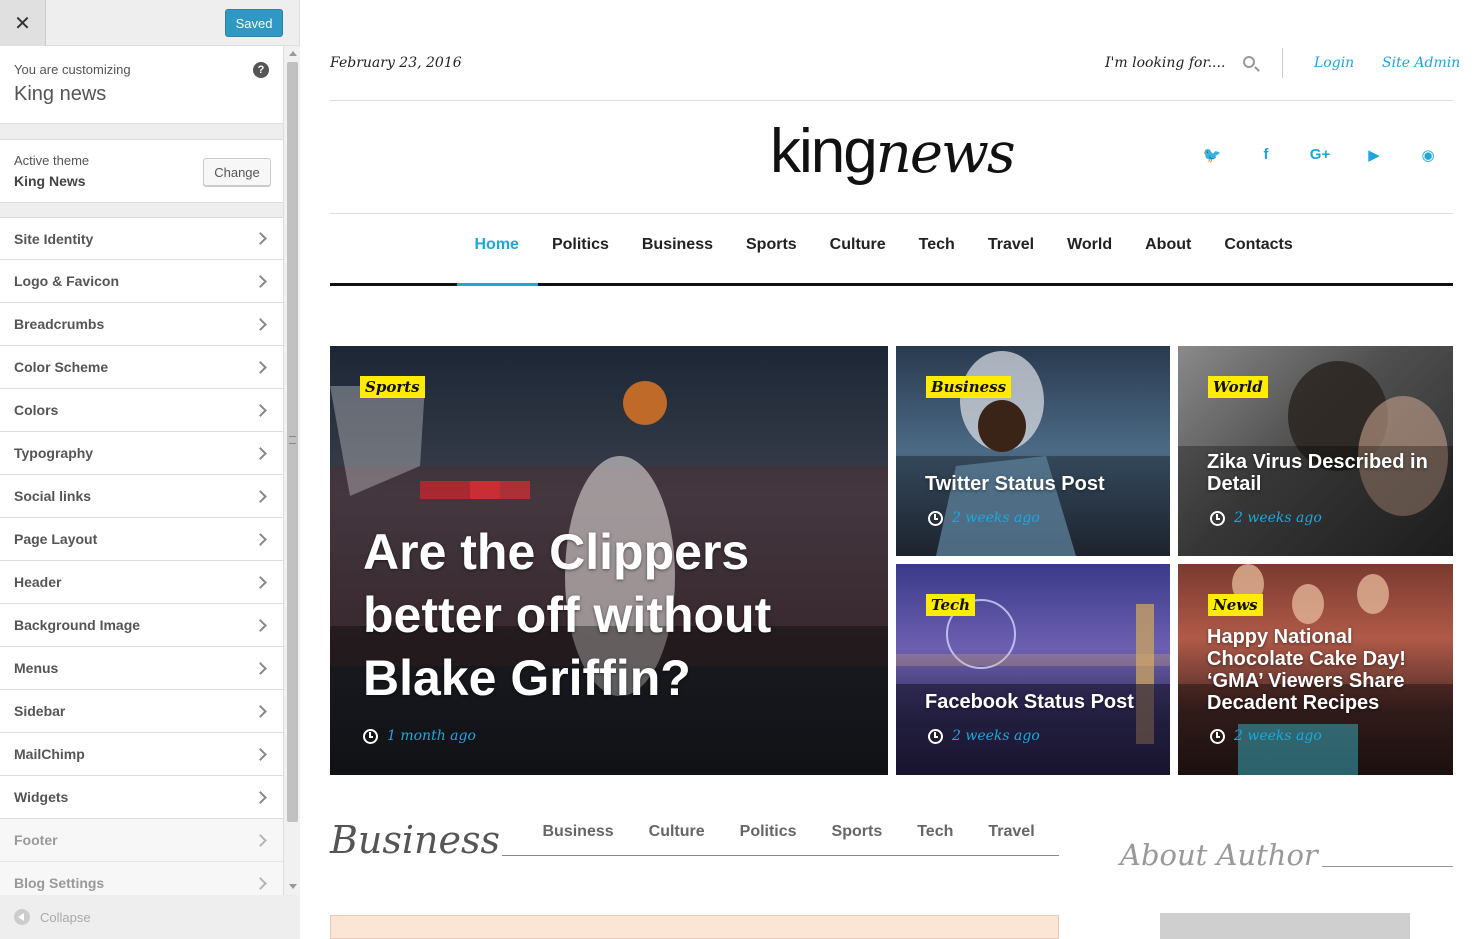 The height and width of the screenshot is (939, 1483). Describe the element at coordinates (141, 625) in the screenshot. I see `section-background-image: Background Image` at that location.